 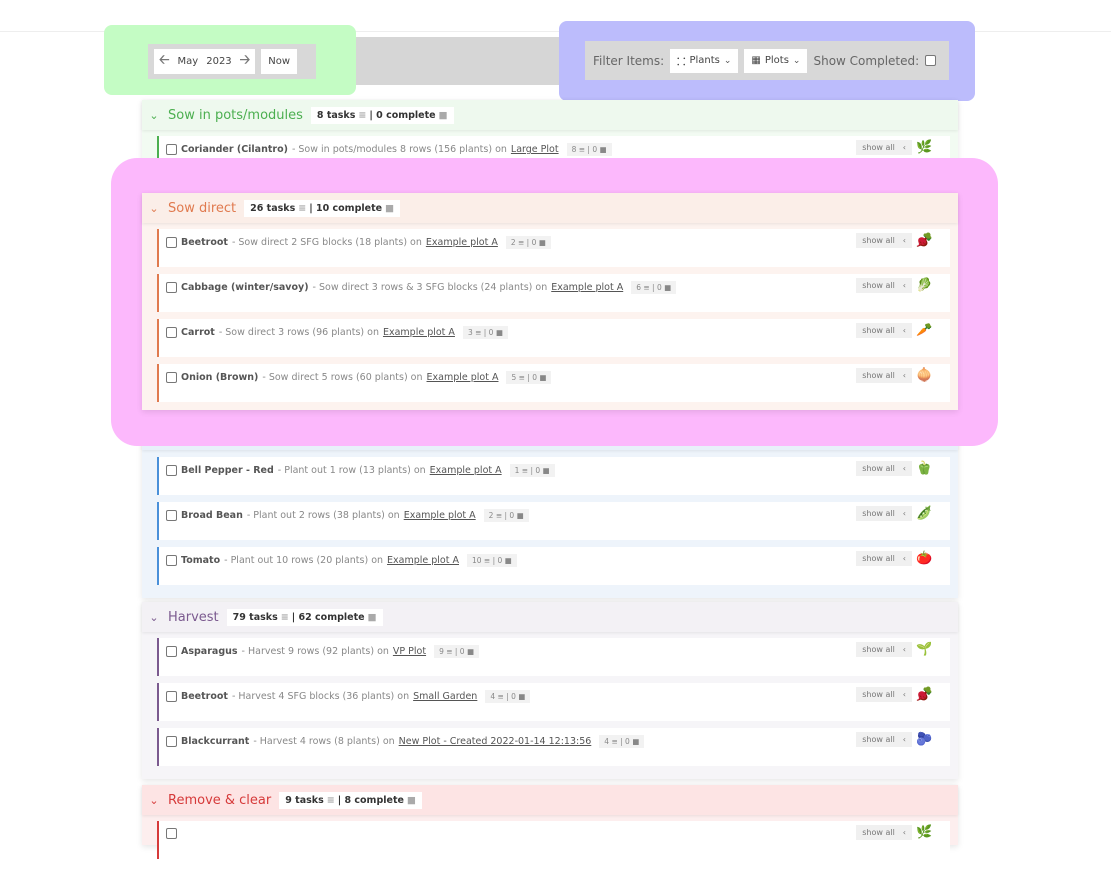 I want to click on section-task-count: 79 tasks ≡ | 62 complete ■, so click(x=304, y=617).